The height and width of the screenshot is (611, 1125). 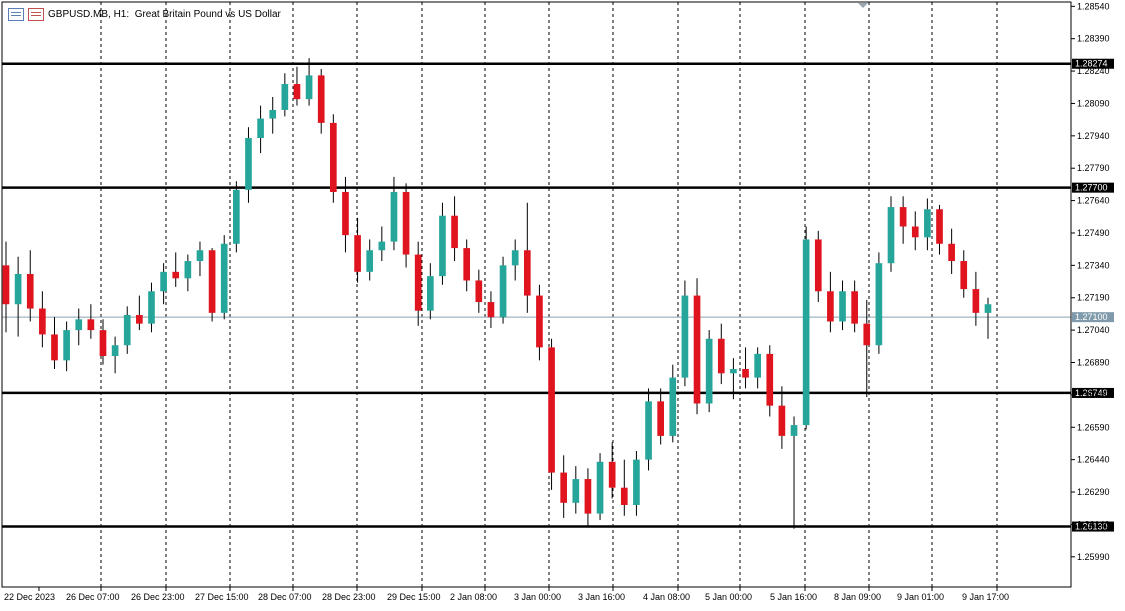 What do you see at coordinates (1093, 168) in the screenshot?
I see `y-tick-label: 1.27790` at bounding box center [1093, 168].